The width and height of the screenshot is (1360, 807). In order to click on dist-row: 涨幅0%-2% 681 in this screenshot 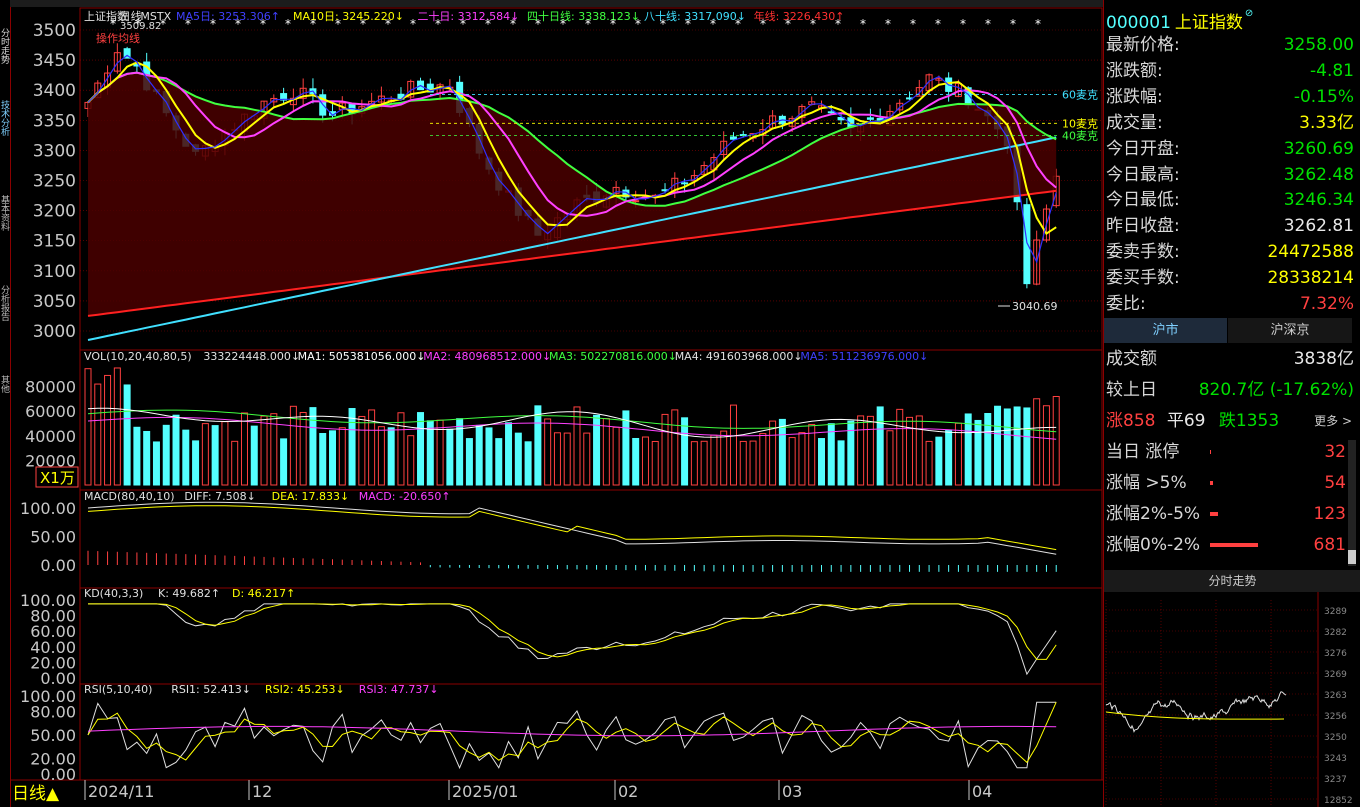, I will do `click(1226, 545)`.